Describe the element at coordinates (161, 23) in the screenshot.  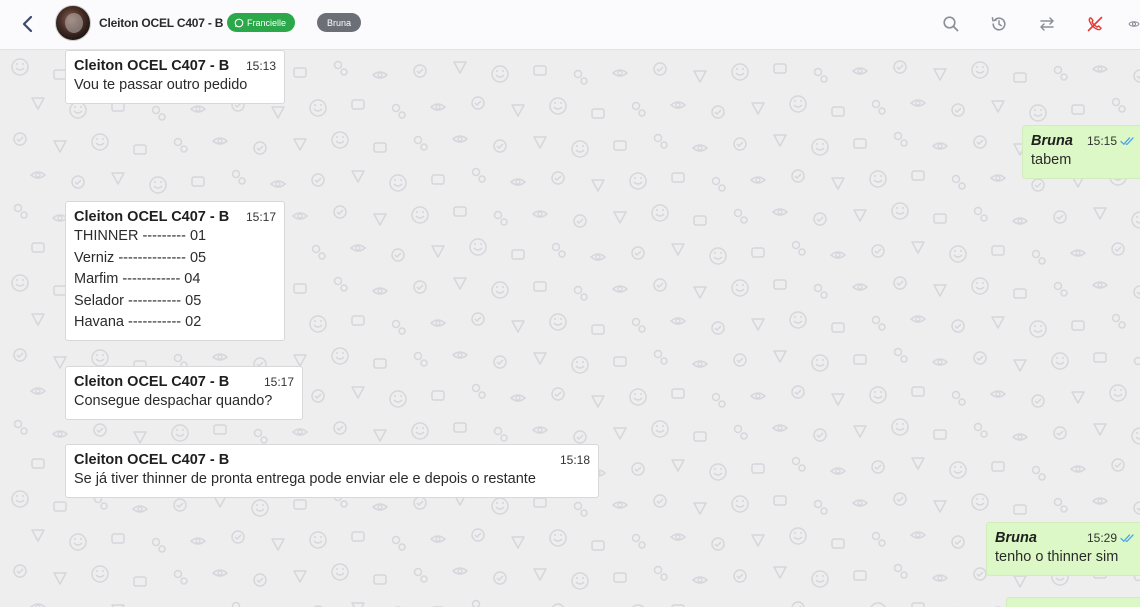
I see `contact-name: Cleiton OCEL C407 - B` at that location.